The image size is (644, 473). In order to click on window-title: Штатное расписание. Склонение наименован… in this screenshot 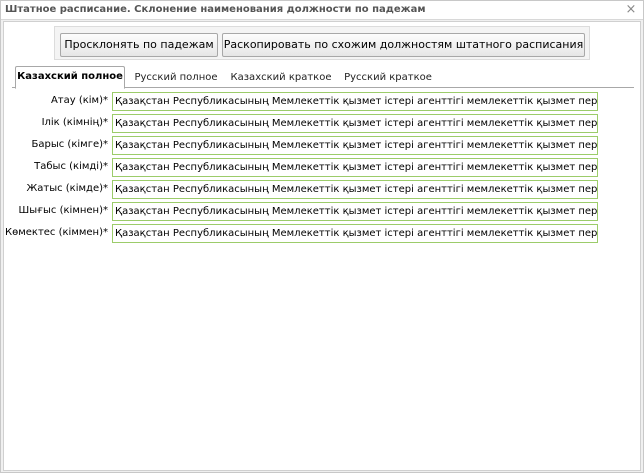, I will do `click(215, 9)`.